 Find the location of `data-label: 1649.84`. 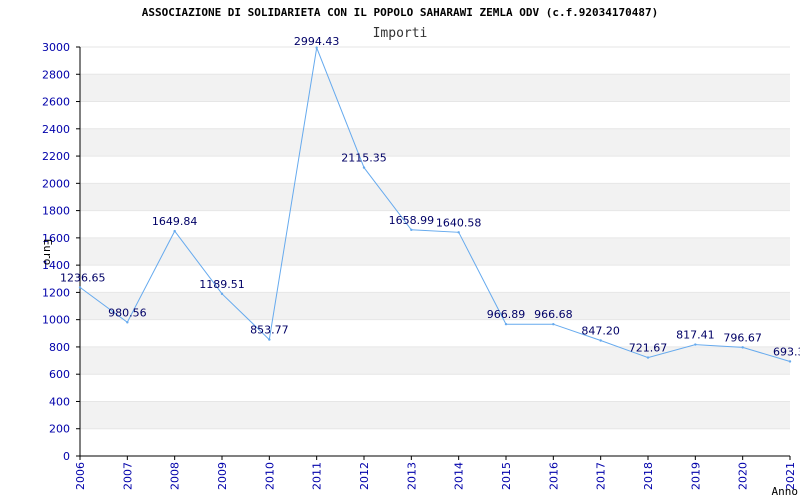

data-label: 1649.84 is located at coordinates (175, 221).